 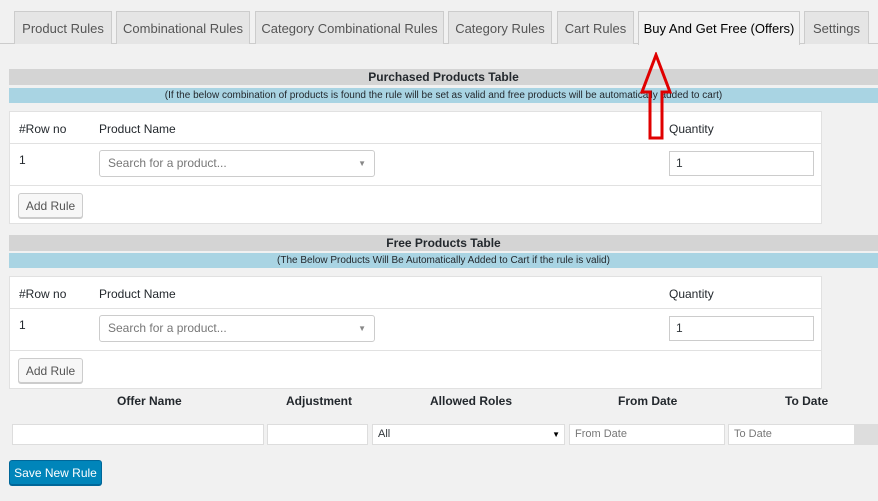 What do you see at coordinates (317, 434) in the screenshot?
I see `adjustment-input` at bounding box center [317, 434].